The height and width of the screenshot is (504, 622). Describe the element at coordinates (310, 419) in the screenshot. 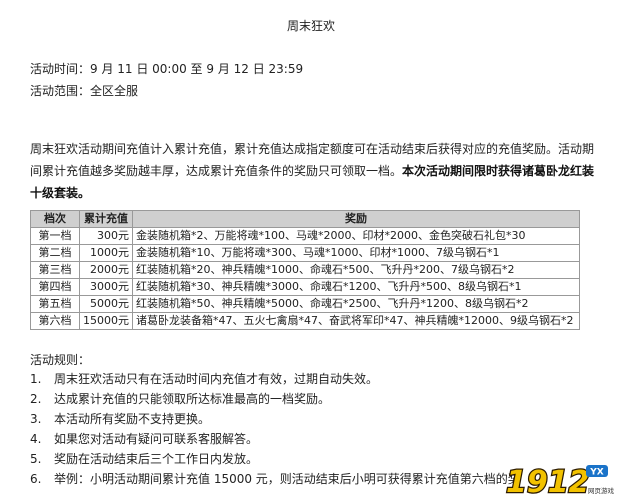

I see `list-item: 3. 本活动所有奖励不支持更换。` at that location.